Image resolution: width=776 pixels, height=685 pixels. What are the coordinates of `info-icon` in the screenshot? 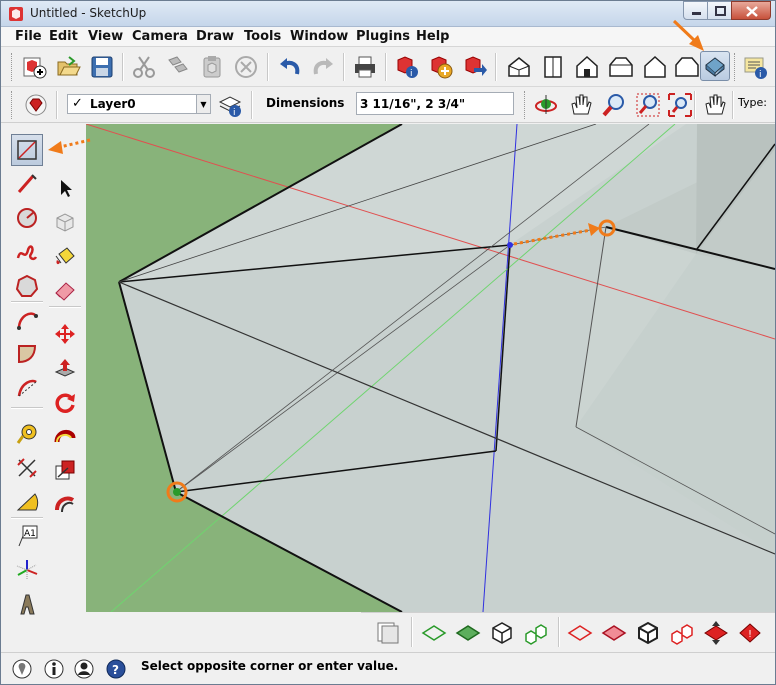 It's located at (54, 669).